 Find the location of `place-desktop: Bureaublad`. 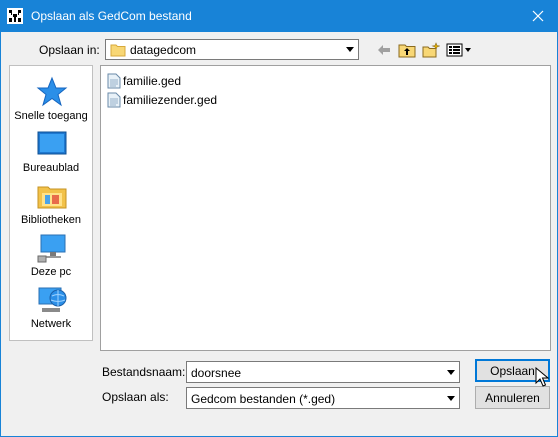

place-desktop: Bureaublad is located at coordinates (51, 152).